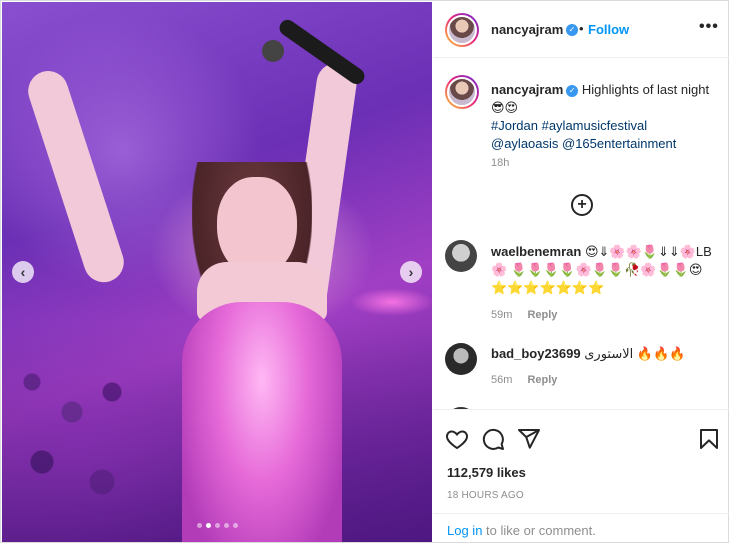  I want to click on comment-item: bad_boy23699 الاستورى 🔥🔥🔥, so click(604, 354).